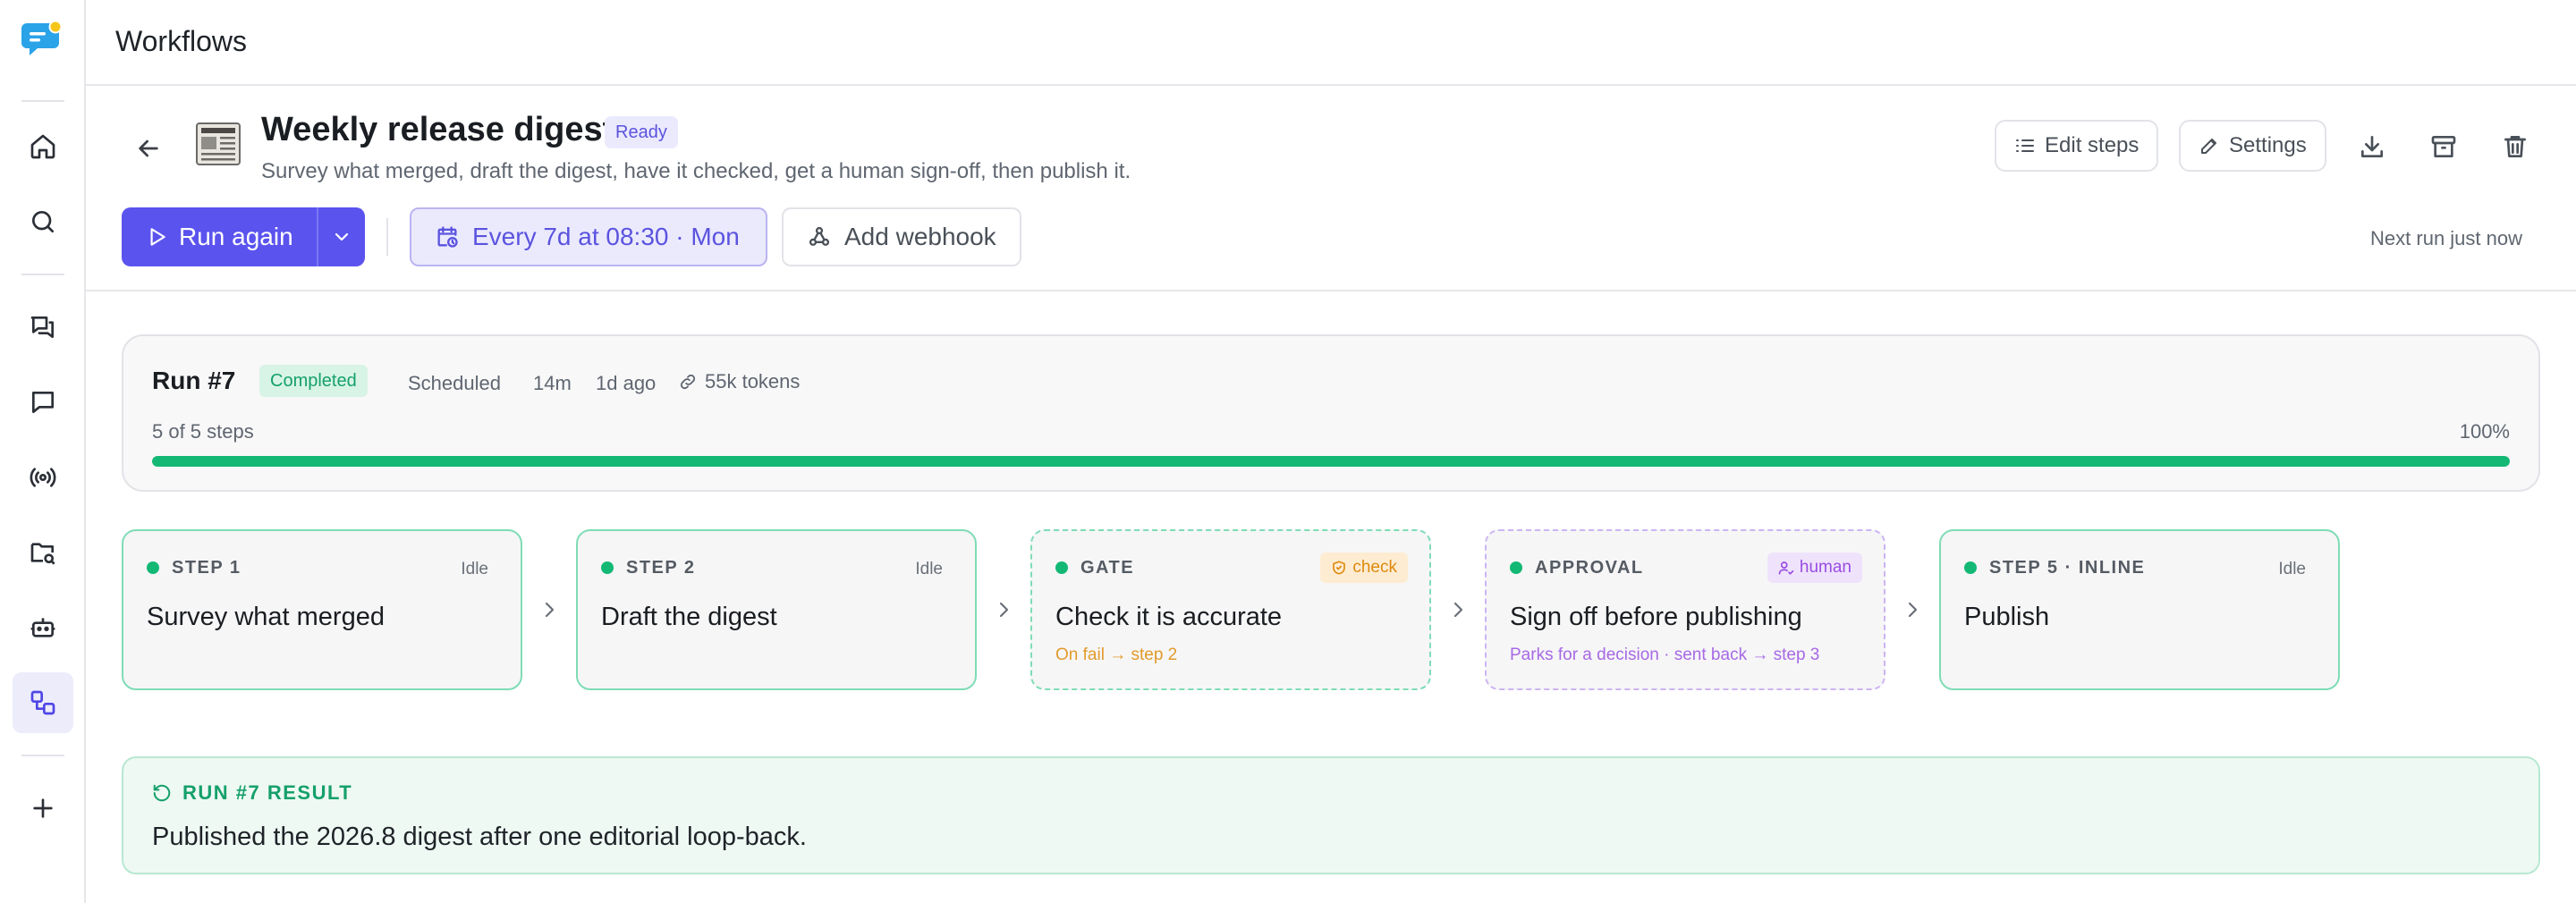  What do you see at coordinates (2268, 145) in the screenshot?
I see `settings-label: Settings` at bounding box center [2268, 145].